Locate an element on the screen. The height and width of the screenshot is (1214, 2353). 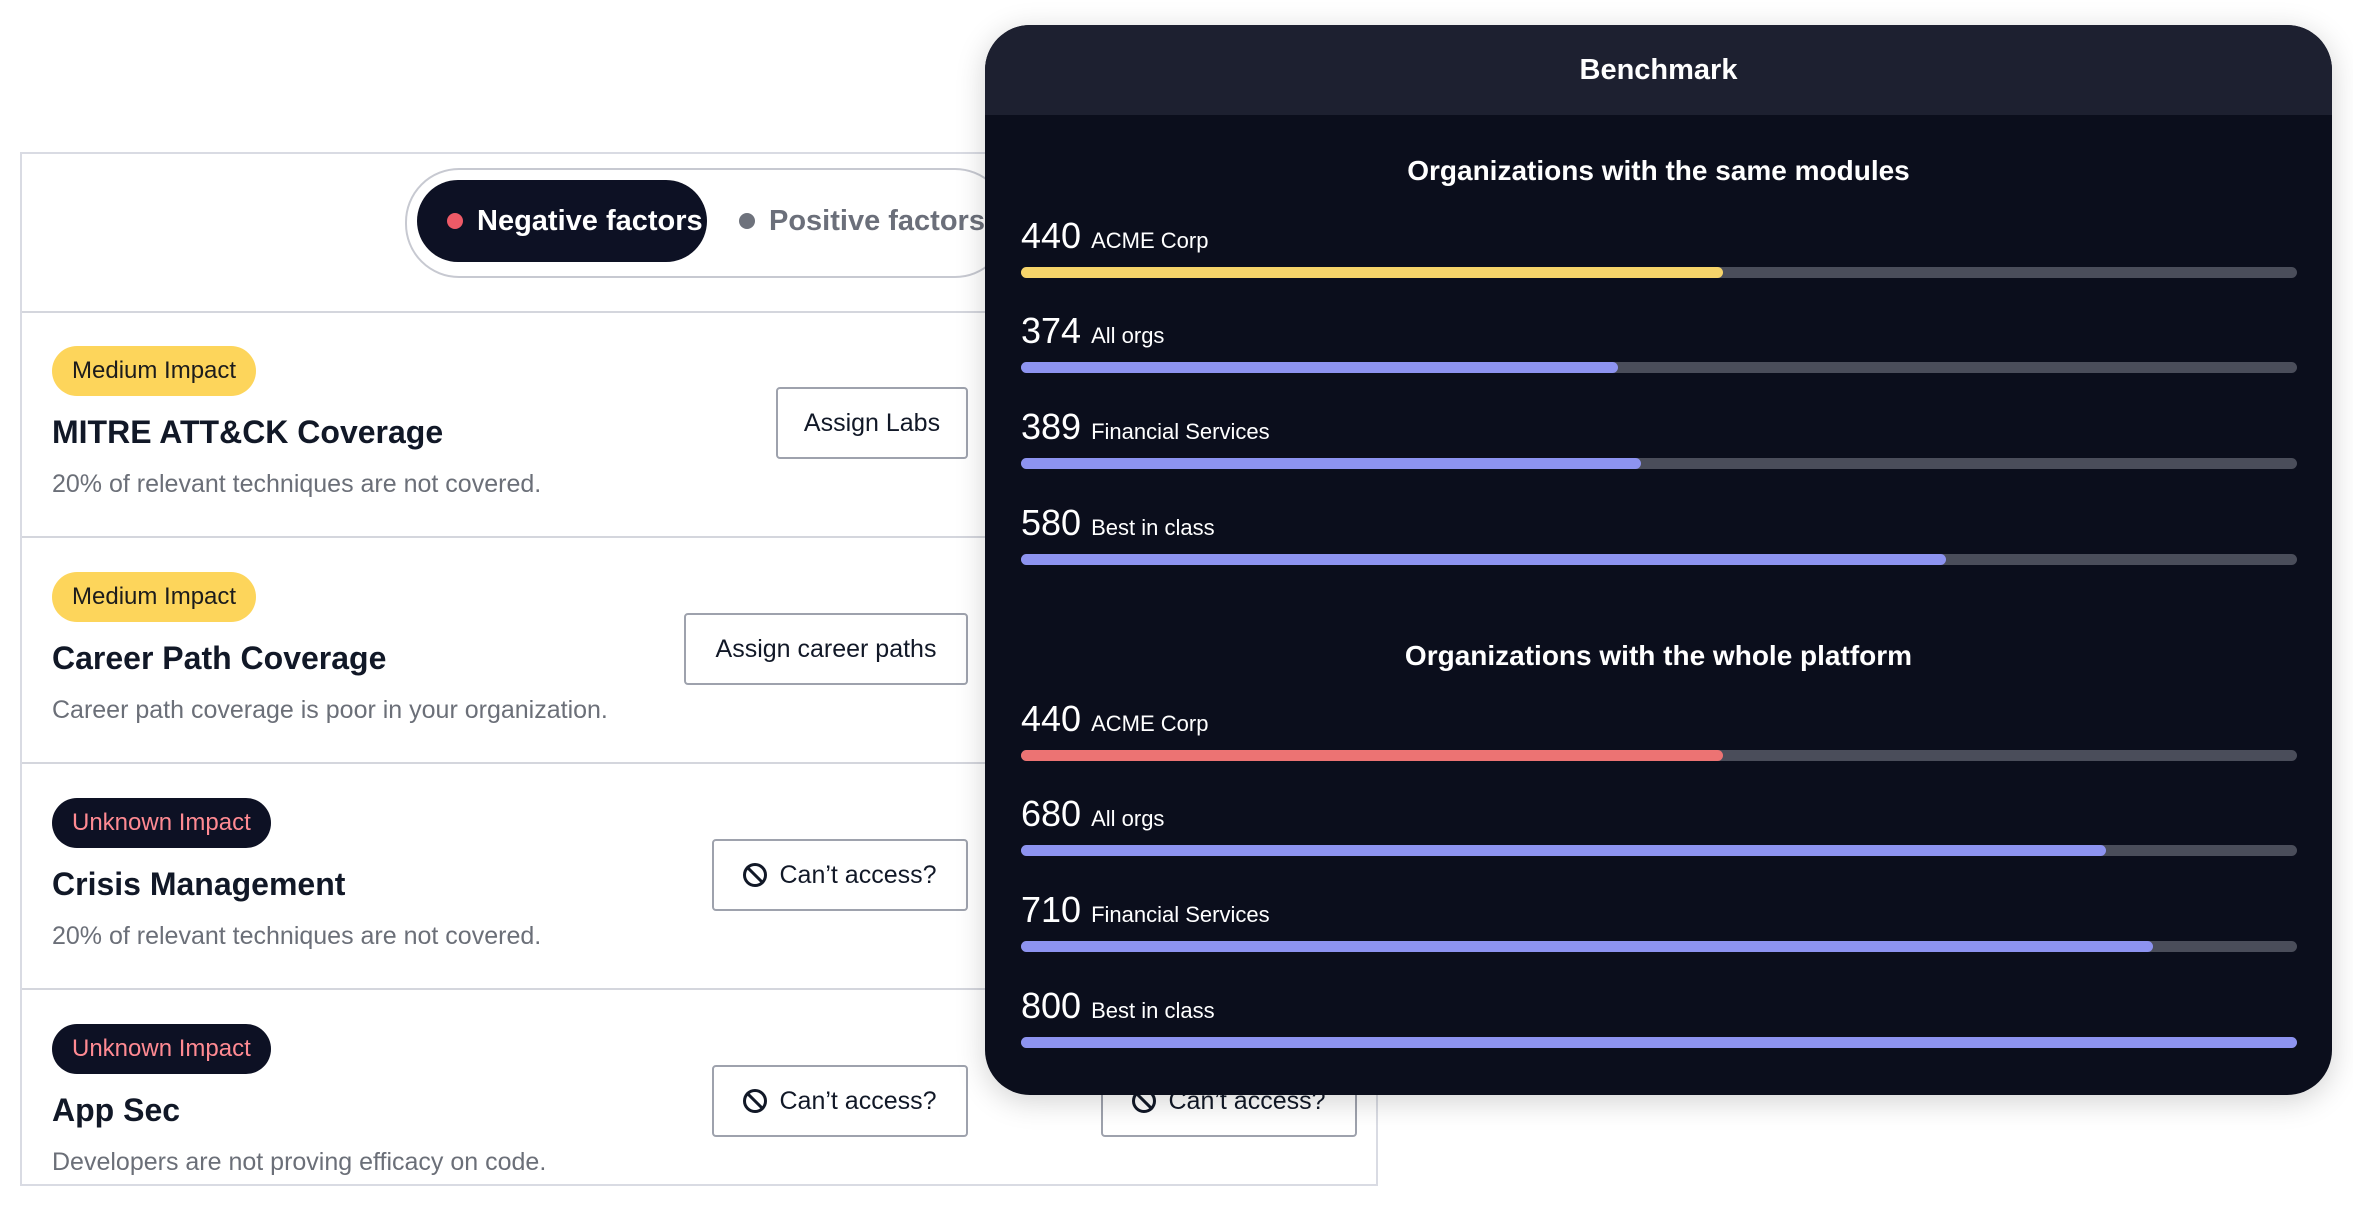
score-value: 389 is located at coordinates (1051, 426).